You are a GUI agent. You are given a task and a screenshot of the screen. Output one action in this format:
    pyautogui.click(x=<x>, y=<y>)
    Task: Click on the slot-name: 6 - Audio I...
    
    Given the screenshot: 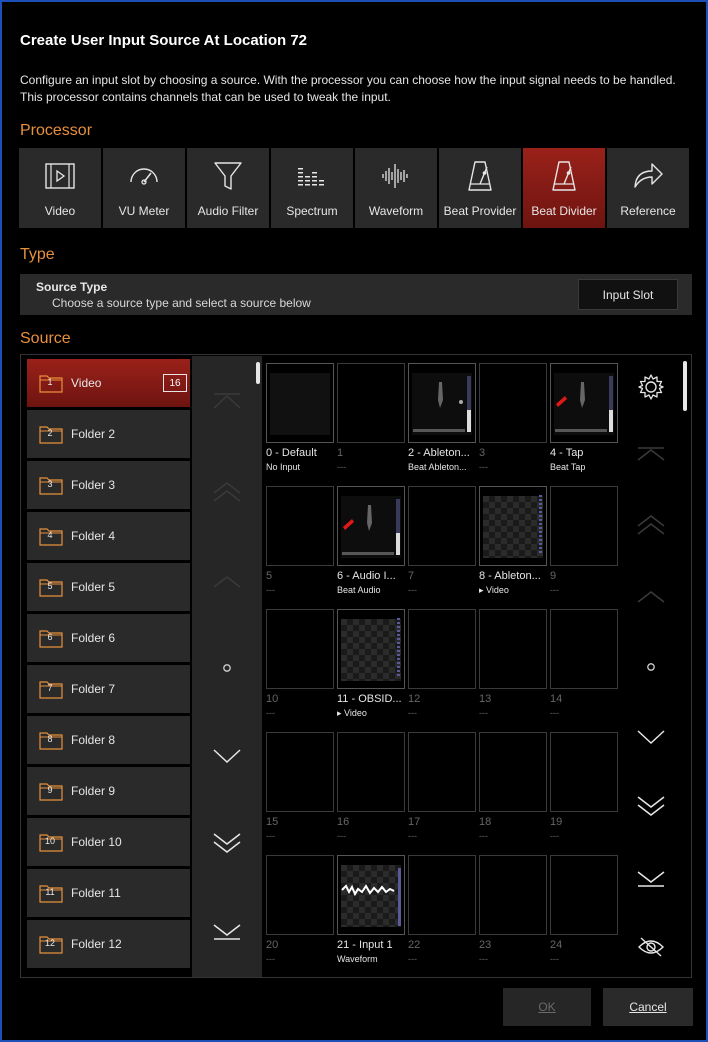 What is the action you would take?
    pyautogui.click(x=366, y=576)
    